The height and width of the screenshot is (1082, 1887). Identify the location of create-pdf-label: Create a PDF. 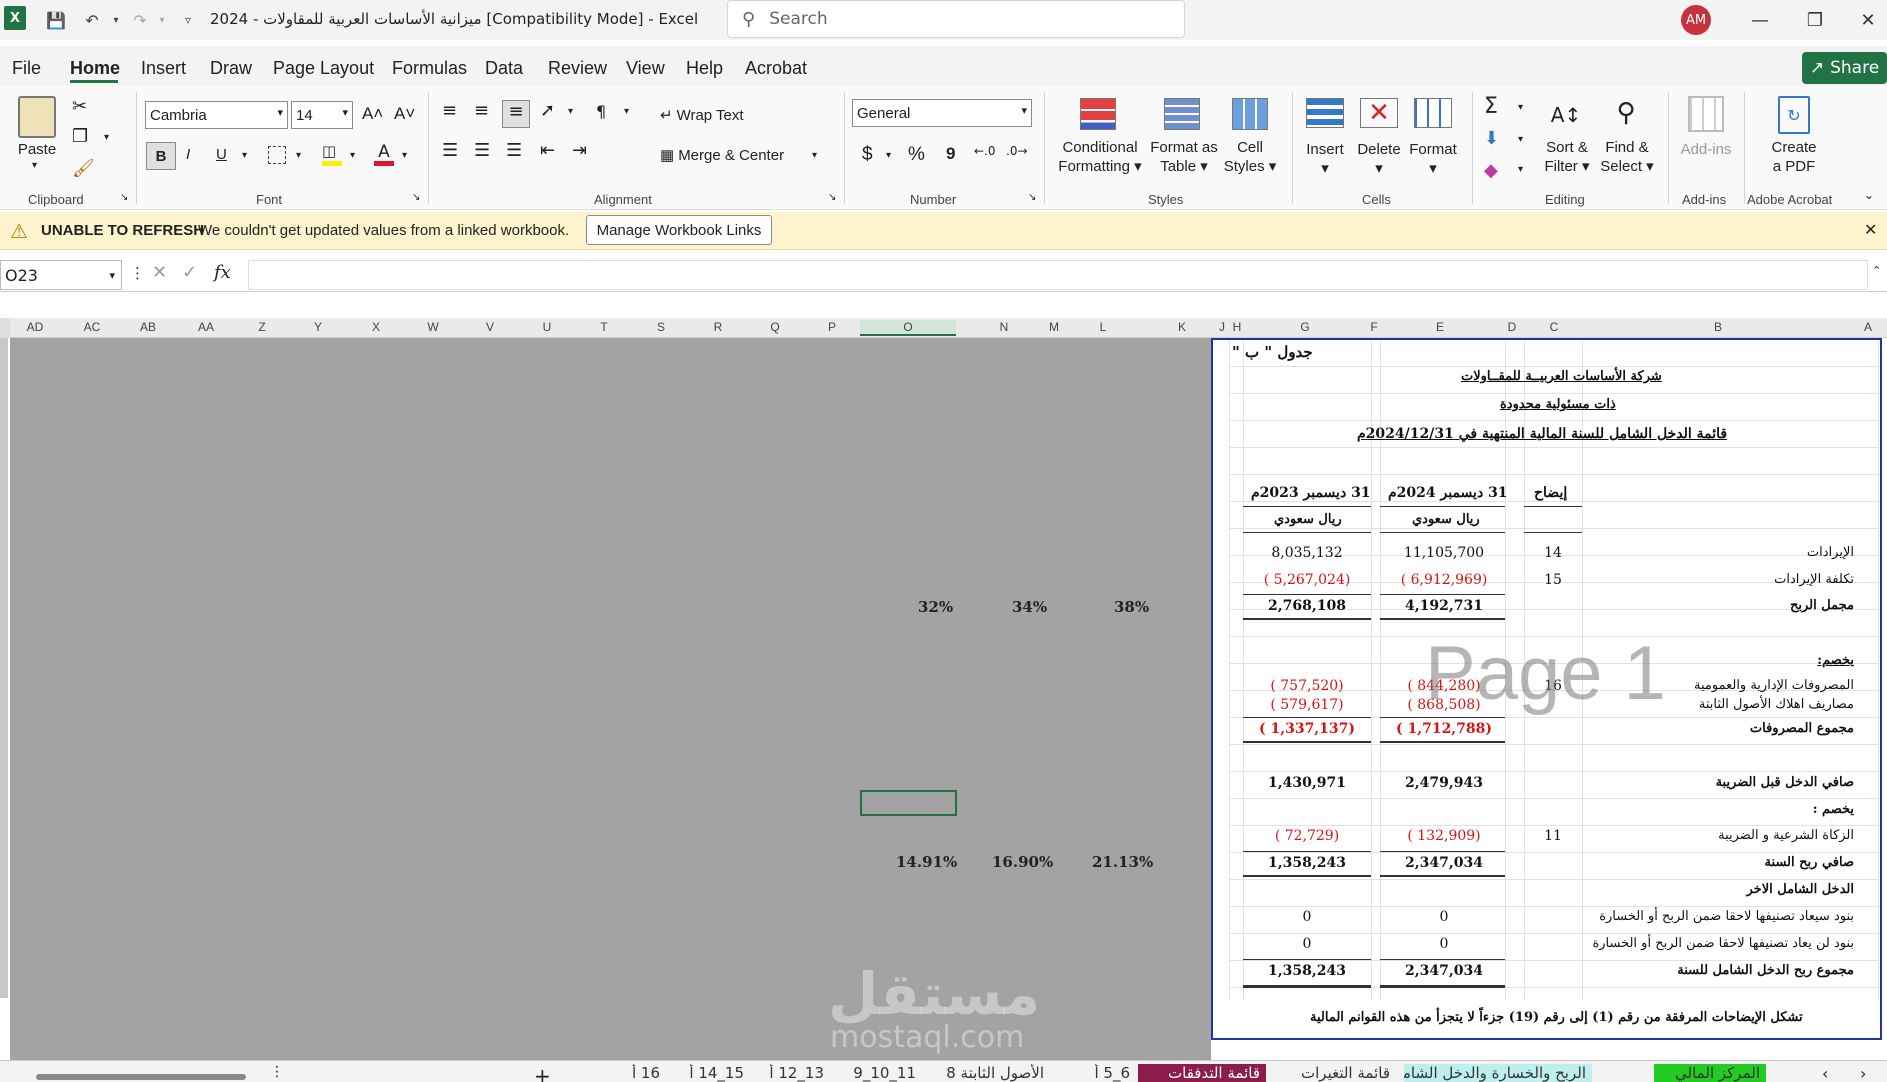
(1794, 157).